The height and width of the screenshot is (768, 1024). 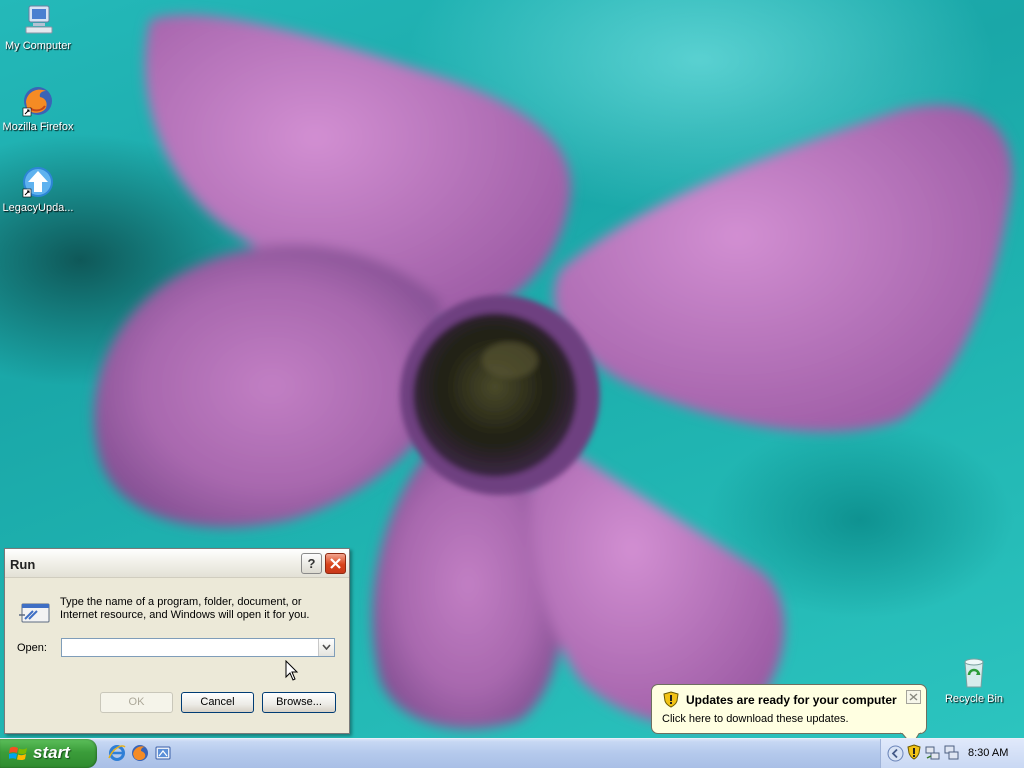 I want to click on open-dropdown-button, so click(x=326, y=647).